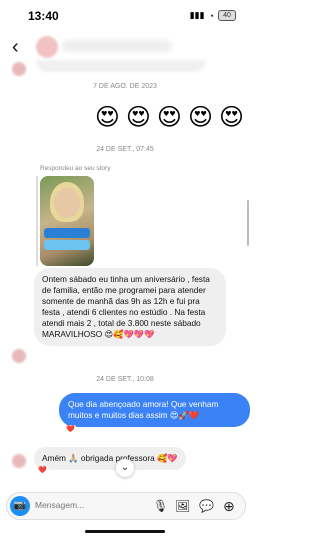 The width and height of the screenshot is (320, 540). What do you see at coordinates (110, 458) in the screenshot?
I see `message-bubble-incoming: Amém 🙏🏼 obrigada professora 🥰💖` at bounding box center [110, 458].